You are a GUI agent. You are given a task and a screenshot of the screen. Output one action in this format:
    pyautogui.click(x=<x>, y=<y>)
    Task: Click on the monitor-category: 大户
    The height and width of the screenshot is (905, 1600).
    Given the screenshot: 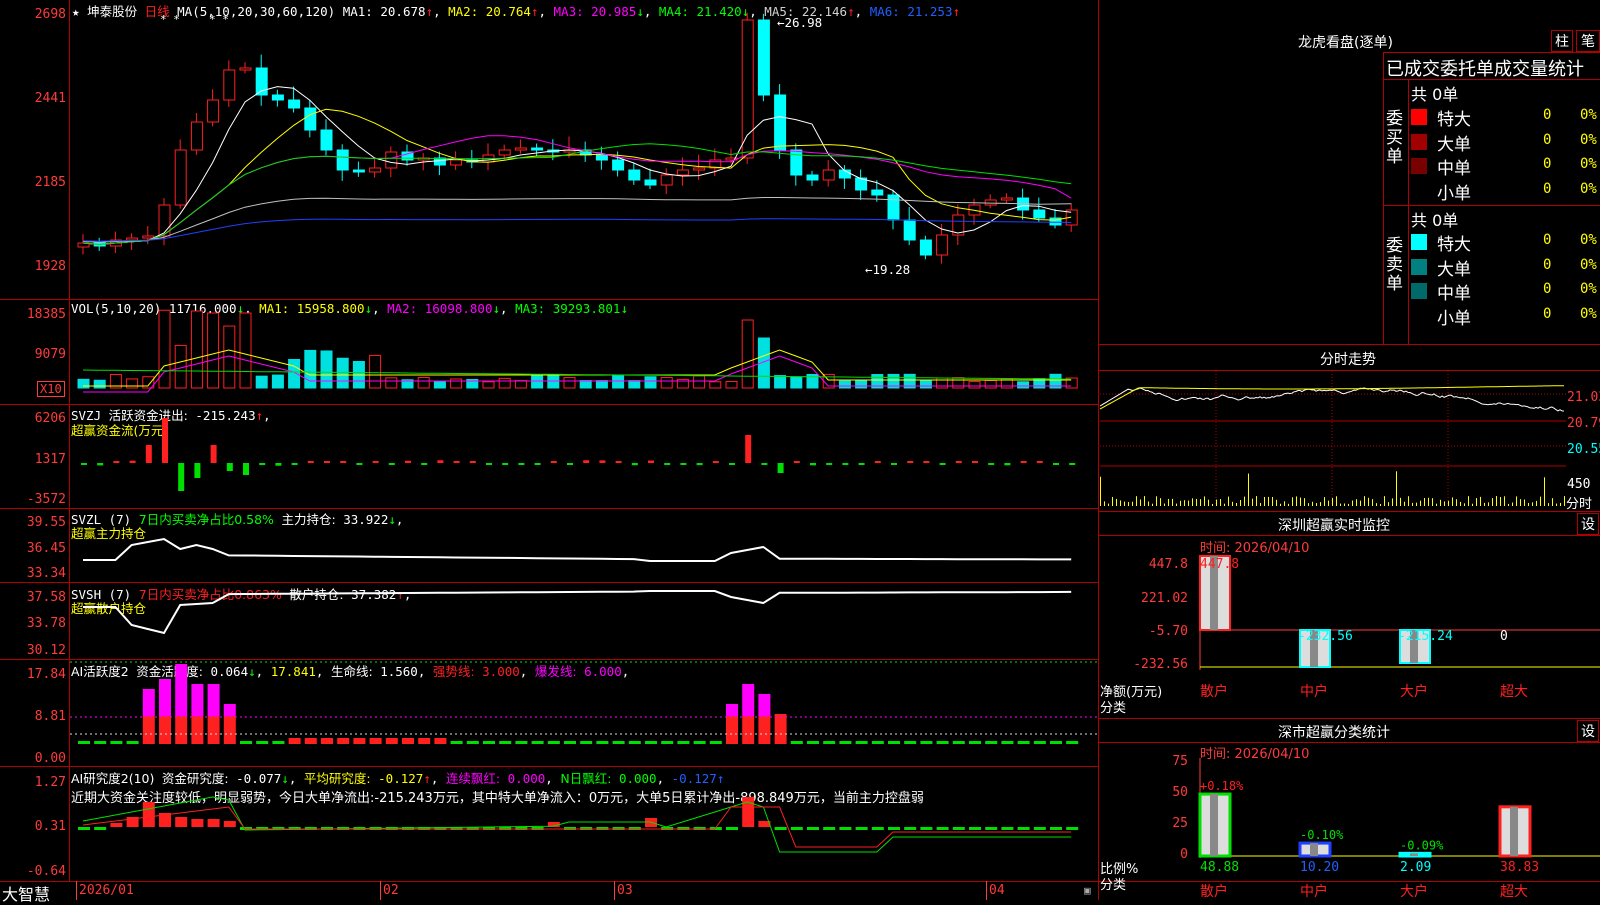 What is the action you would take?
    pyautogui.click(x=1414, y=691)
    